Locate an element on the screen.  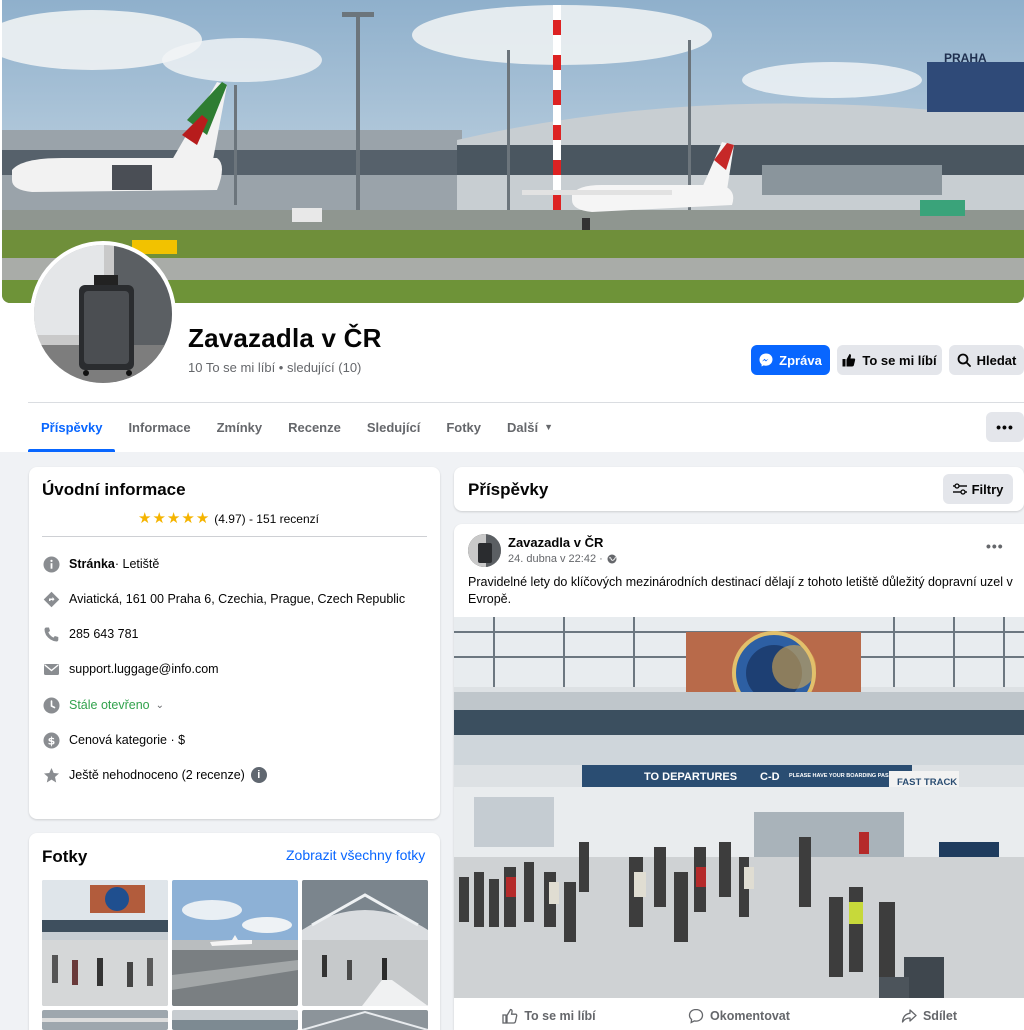
post-options-button: ••• is located at coordinates (995, 546).